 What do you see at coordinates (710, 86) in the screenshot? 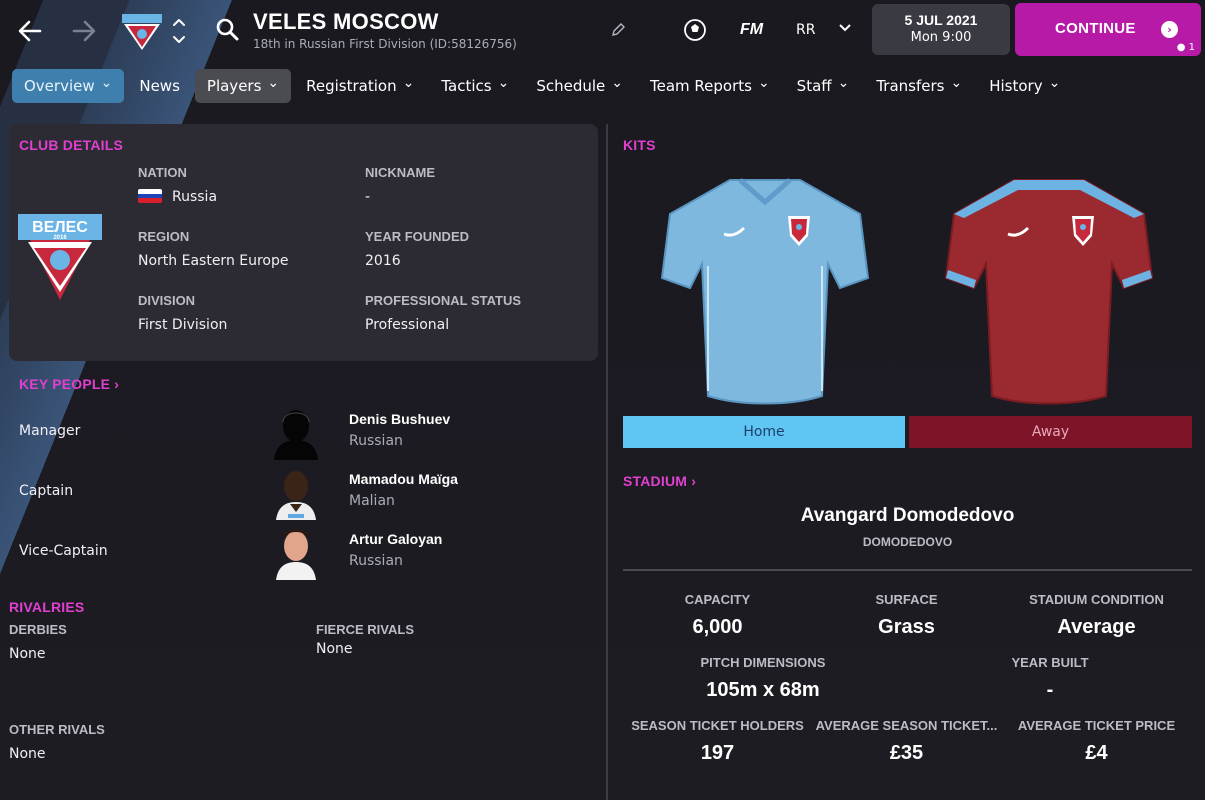
I see `tab-team-reports: Team Reports ⌄` at bounding box center [710, 86].